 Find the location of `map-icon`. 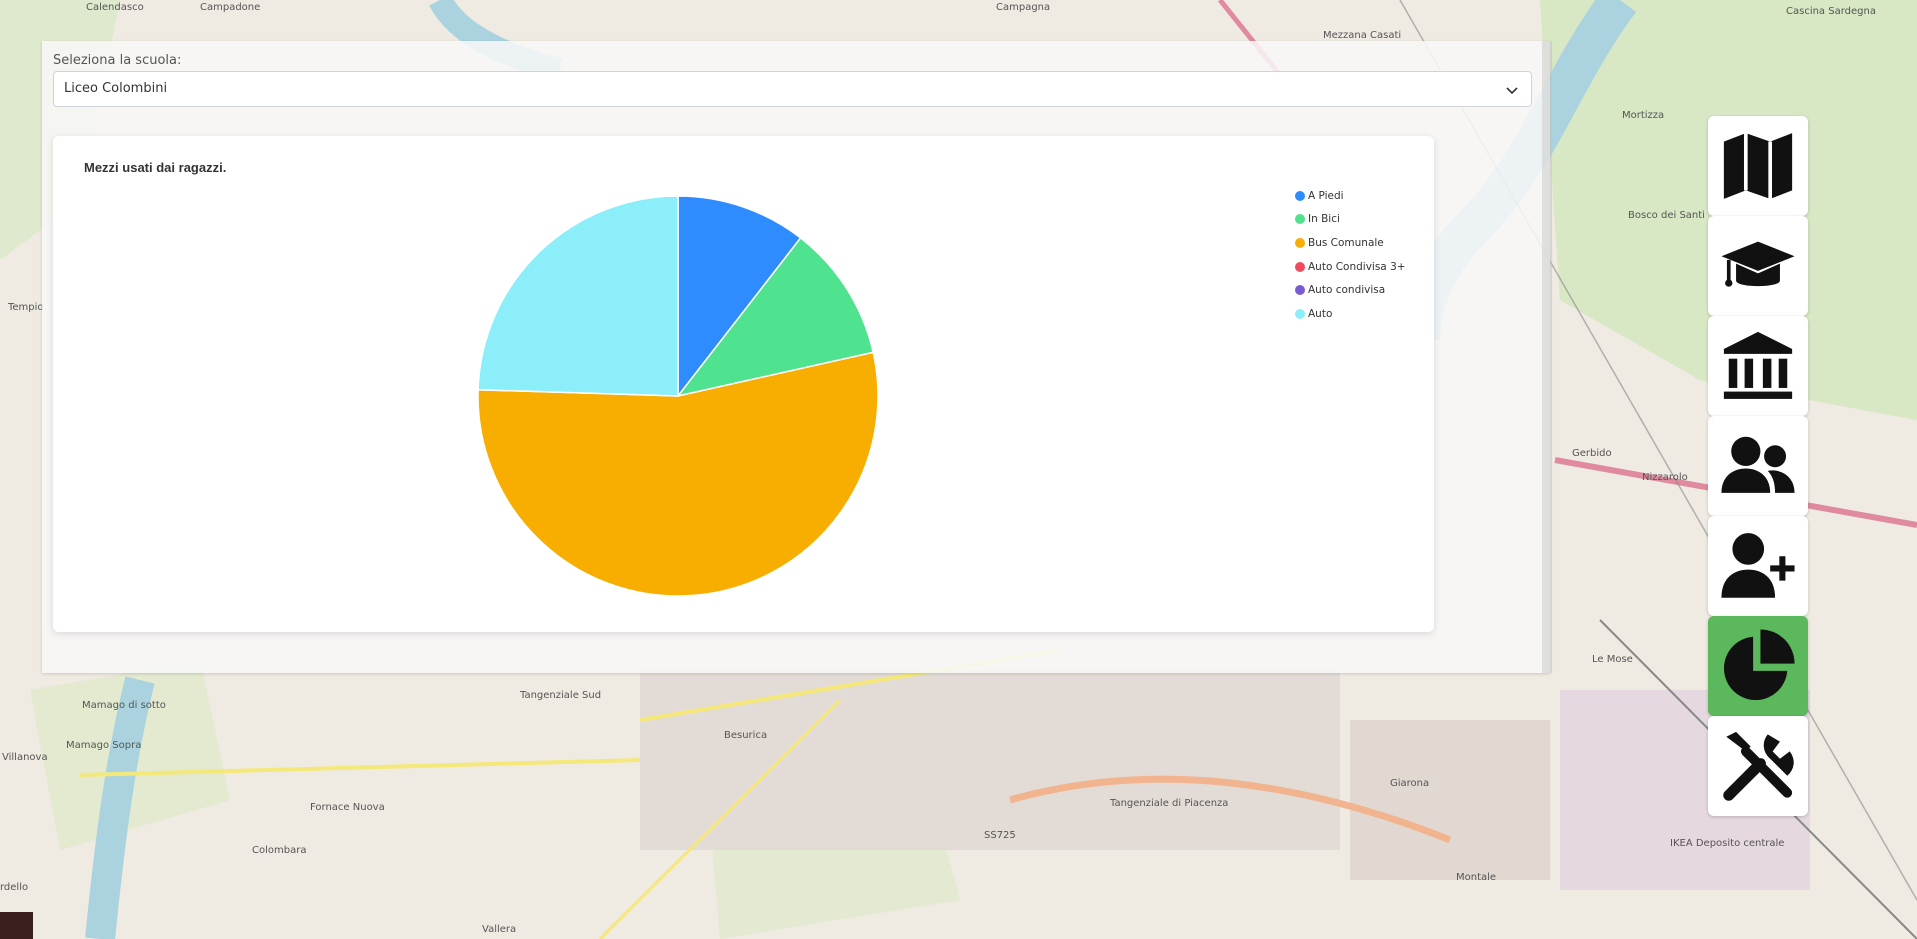

map-icon is located at coordinates (1758, 166).